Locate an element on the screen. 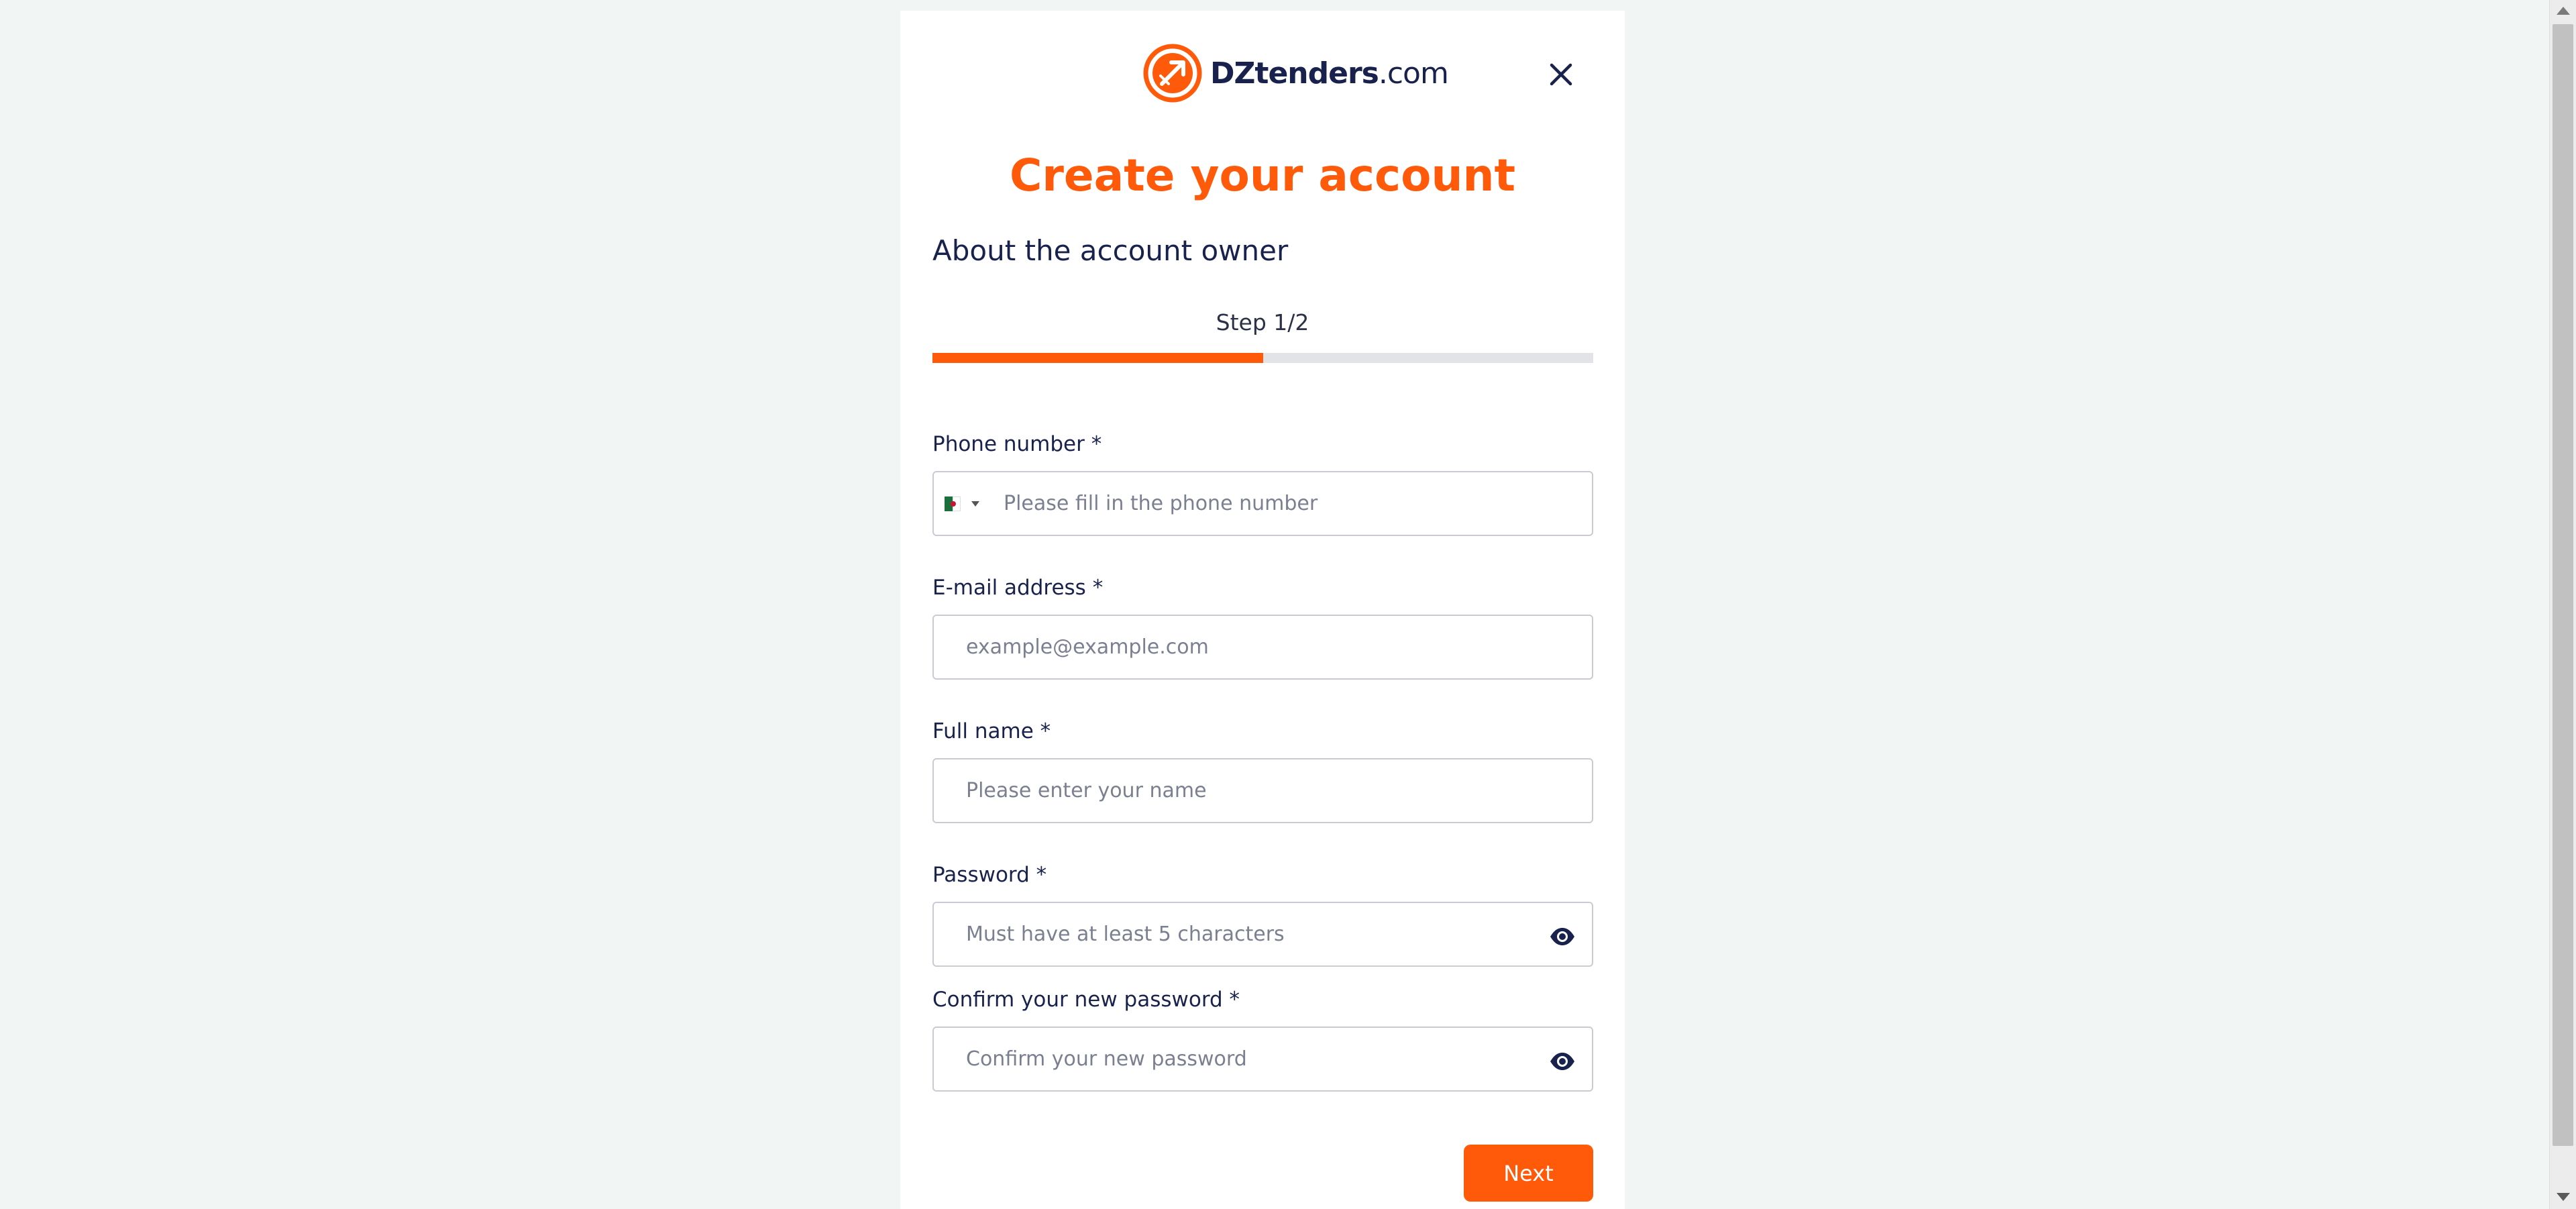 Image resolution: width=2576 pixels, height=1209 pixels. confirm-password-input is located at coordinates (1241, 1059).